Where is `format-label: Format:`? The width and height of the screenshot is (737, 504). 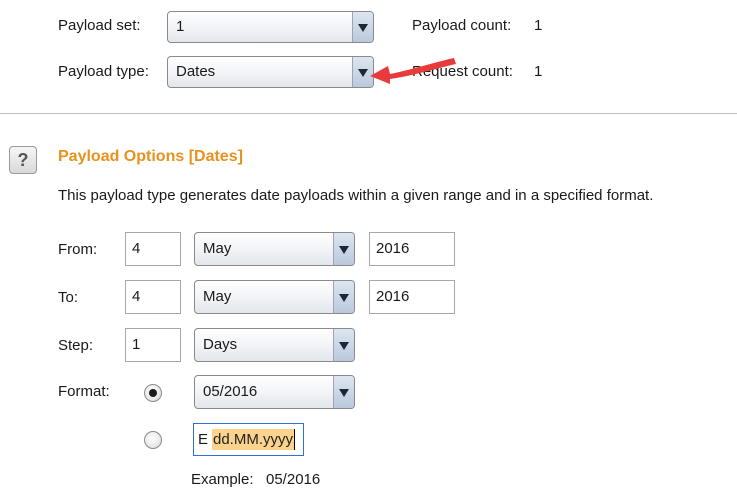 format-label: Format: is located at coordinates (84, 391).